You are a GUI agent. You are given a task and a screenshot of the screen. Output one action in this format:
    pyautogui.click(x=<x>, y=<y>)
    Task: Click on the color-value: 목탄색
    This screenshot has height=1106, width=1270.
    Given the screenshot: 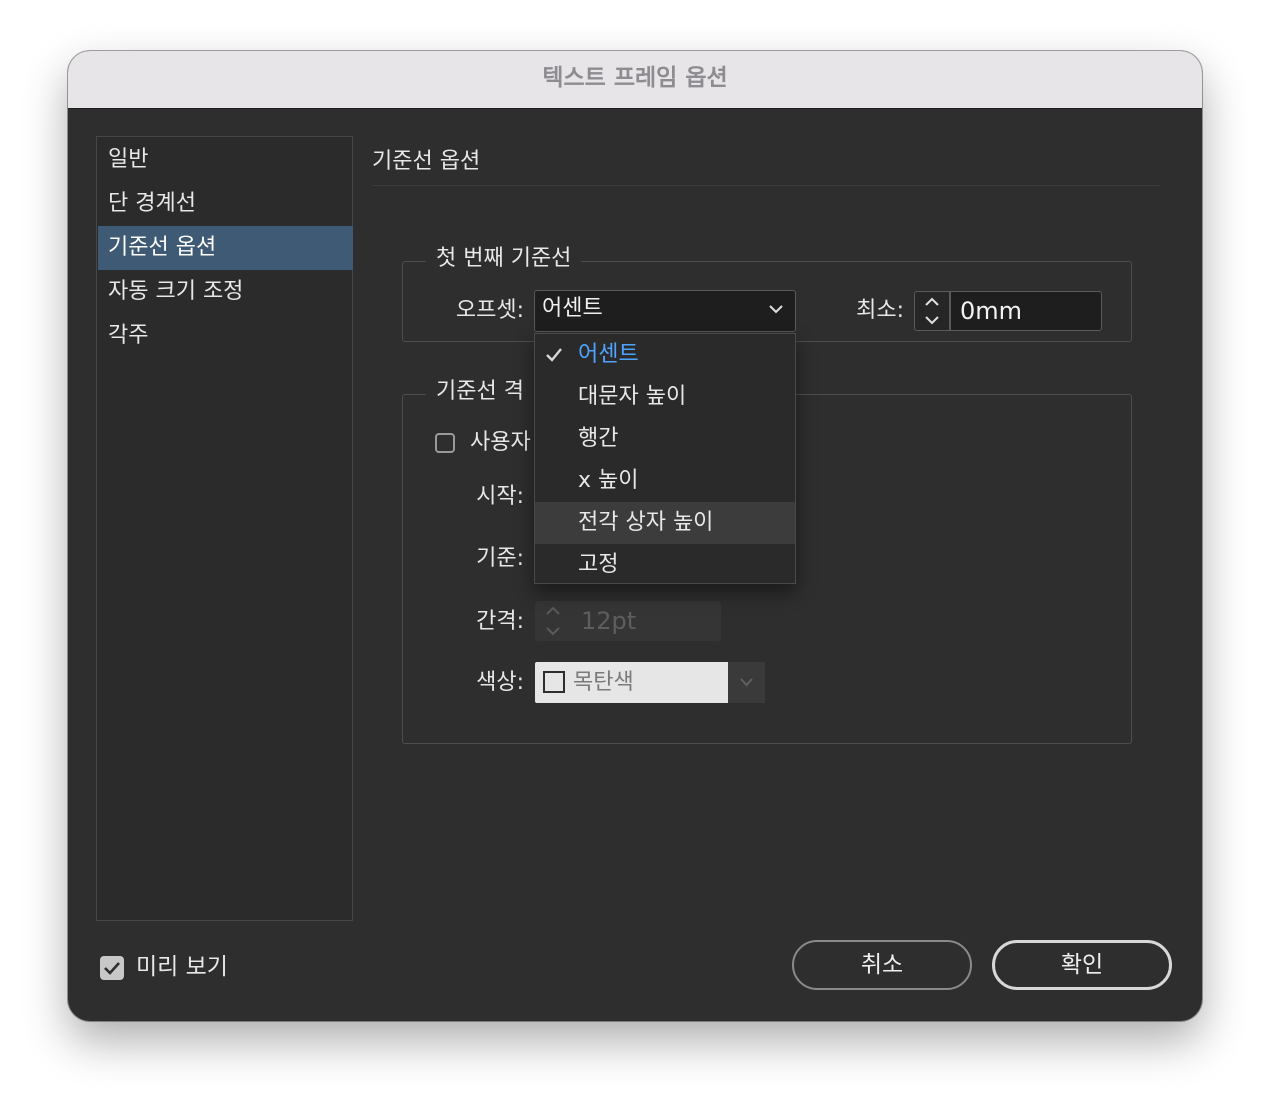 What is the action you would take?
    pyautogui.click(x=603, y=682)
    